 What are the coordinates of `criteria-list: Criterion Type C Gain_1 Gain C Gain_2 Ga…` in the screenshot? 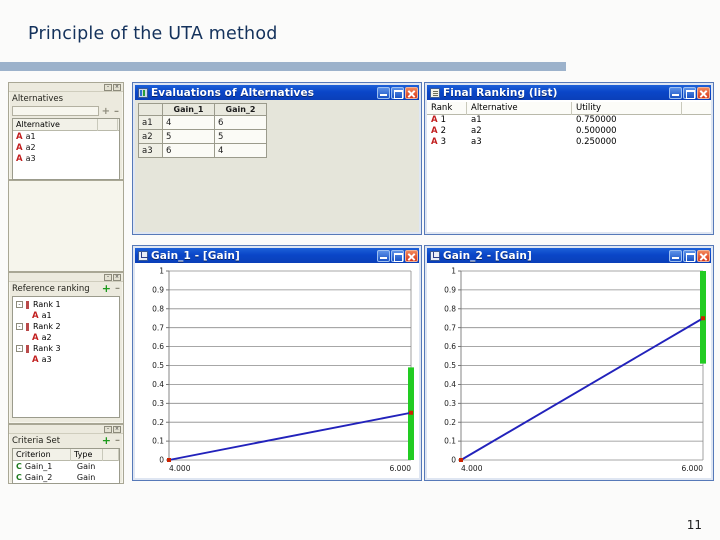 It's located at (66, 466).